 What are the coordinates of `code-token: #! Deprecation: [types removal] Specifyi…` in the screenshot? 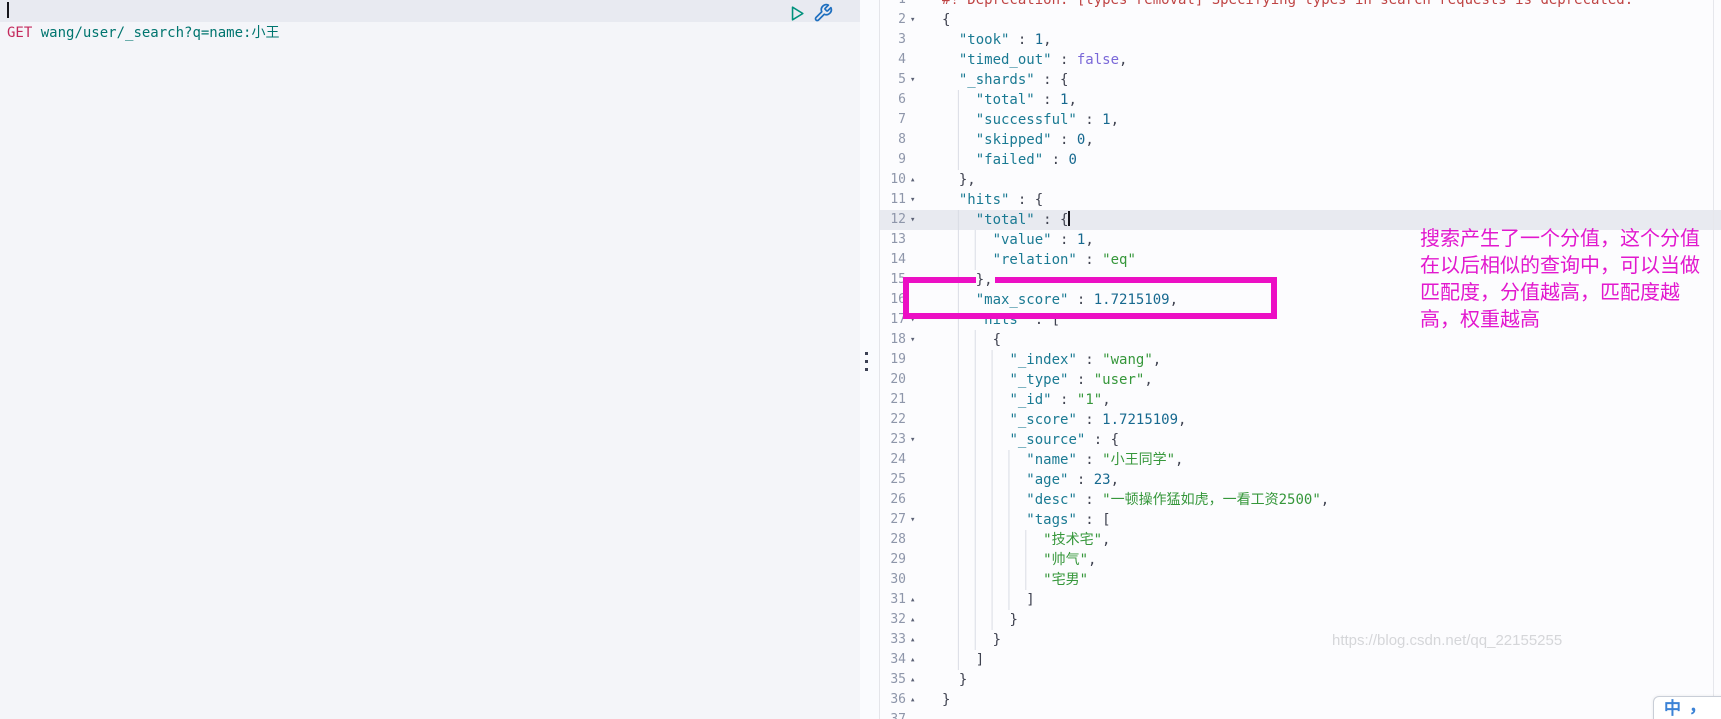 It's located at (1288, 4).